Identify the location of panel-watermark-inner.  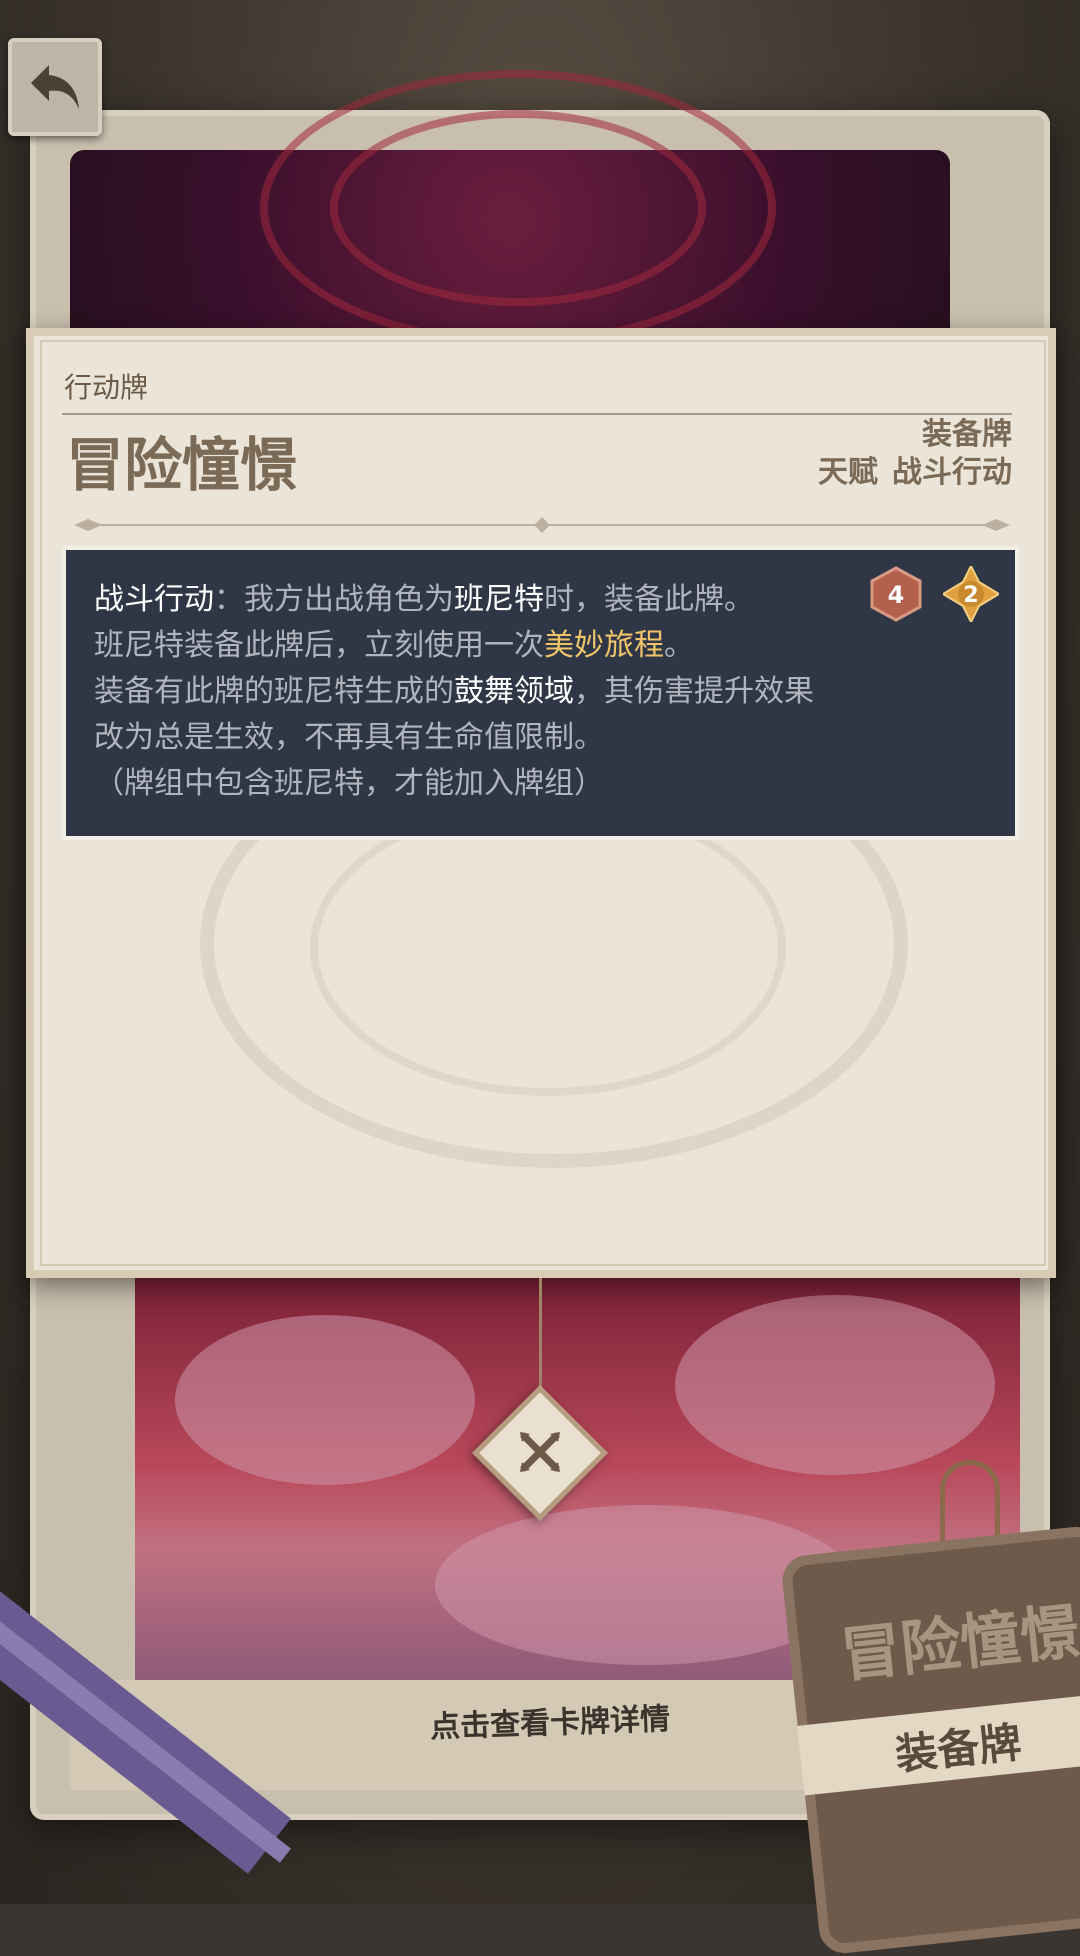
(548, 948).